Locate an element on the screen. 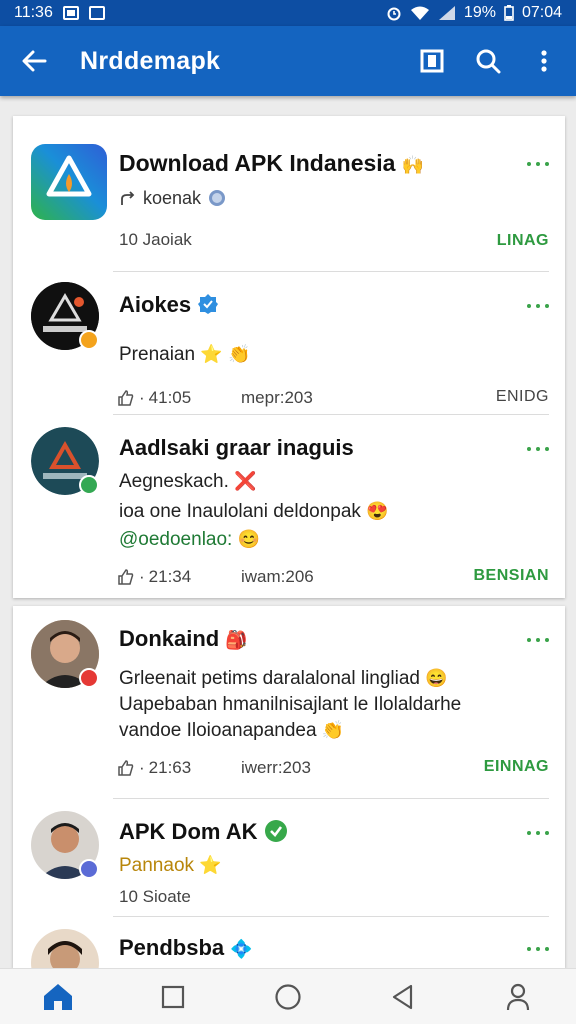  share-icon is located at coordinates (128, 197).